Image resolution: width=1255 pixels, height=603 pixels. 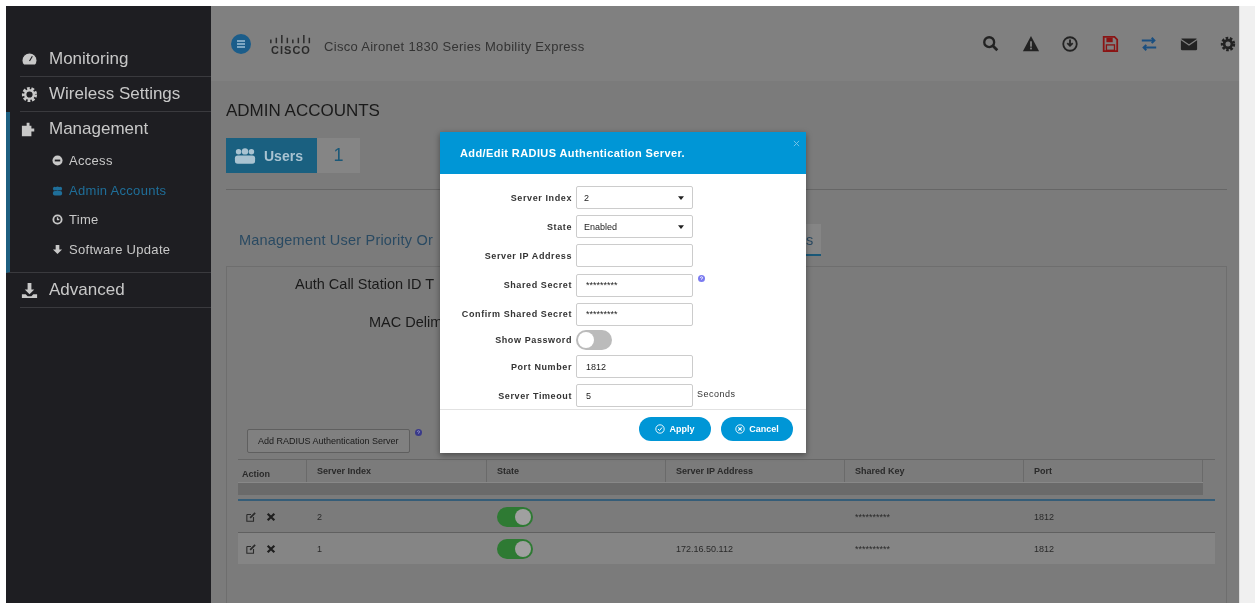 What do you see at coordinates (365, 284) in the screenshot?
I see `field-label: Auth Call Station ID T` at bounding box center [365, 284].